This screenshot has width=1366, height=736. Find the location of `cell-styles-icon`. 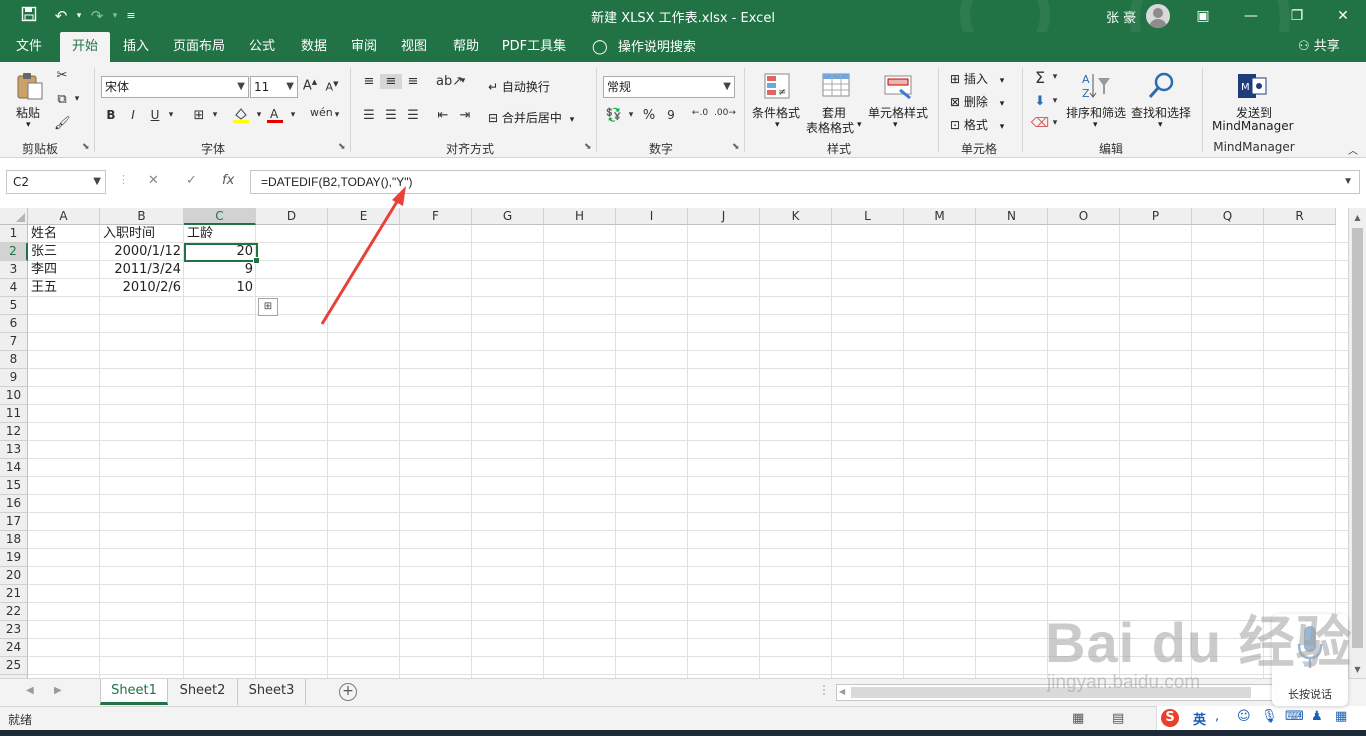

cell-styles-icon is located at coordinates (898, 86).